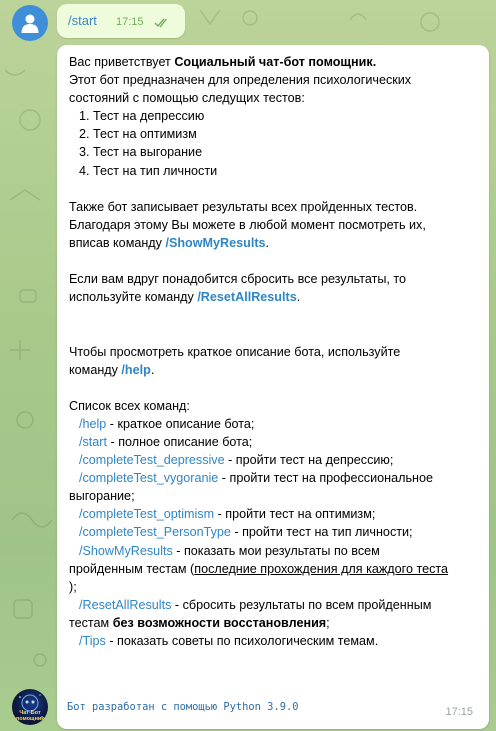 This screenshot has height=731, width=496. Describe the element at coordinates (95, 369) in the screenshot. I see `help-line-2: команду` at that location.